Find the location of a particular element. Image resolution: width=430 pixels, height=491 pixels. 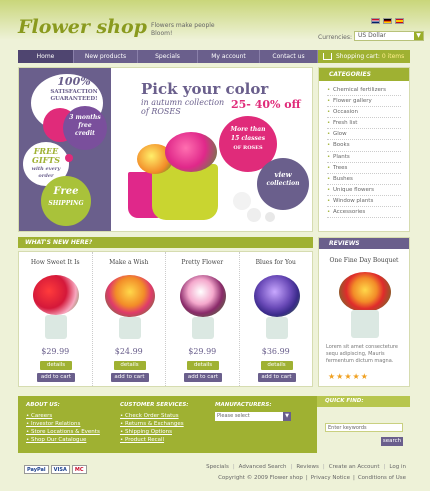

mastercard-icon: MC is located at coordinates (79, 469).